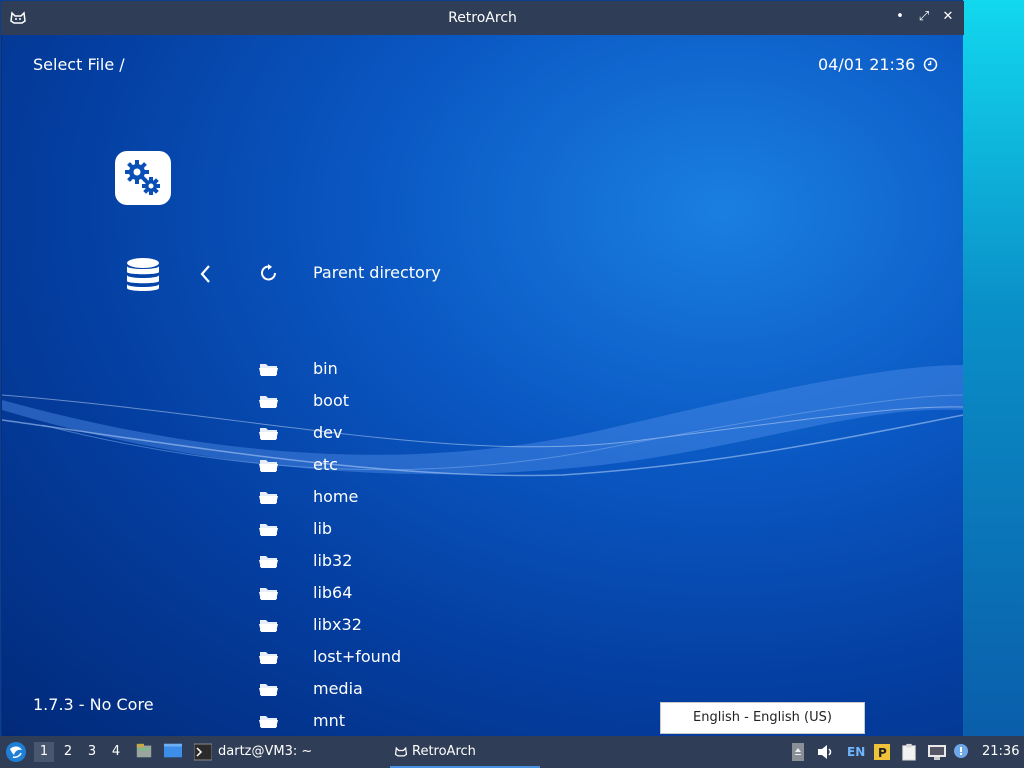  I want to click on retroarch-task-label: RetroArch, so click(444, 751).